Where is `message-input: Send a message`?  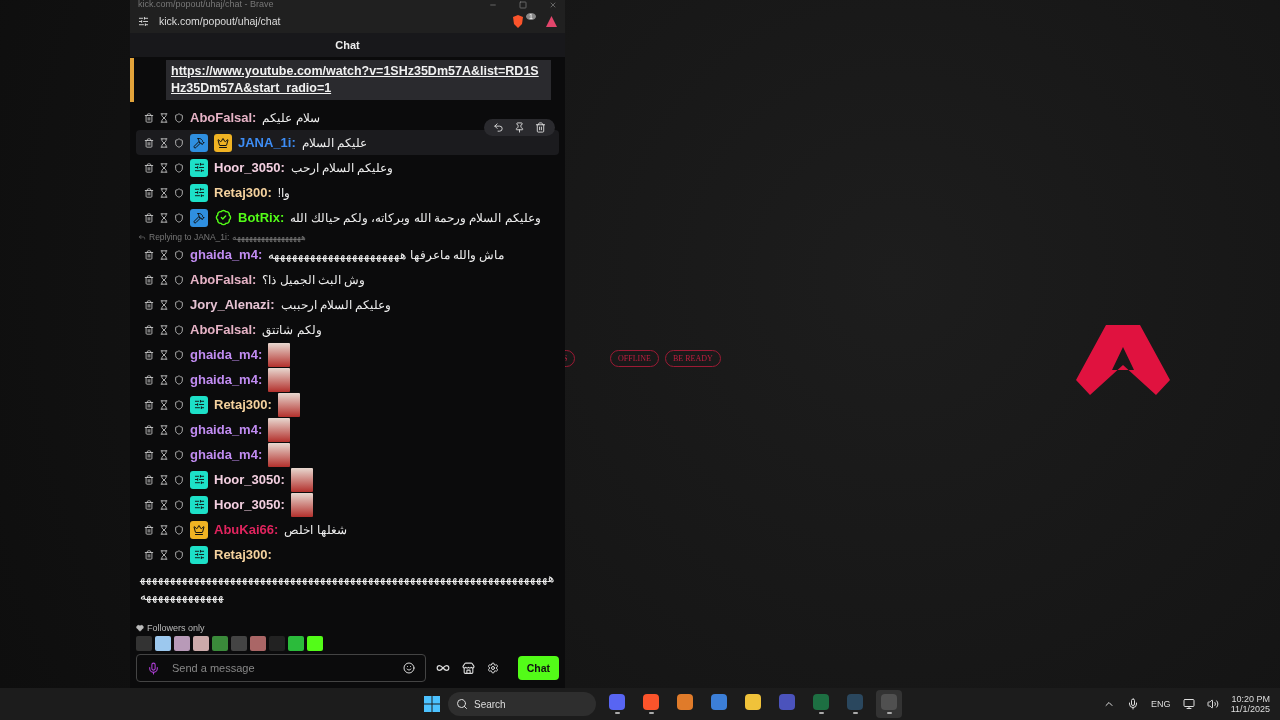
message-input: Send a message is located at coordinates (281, 668).